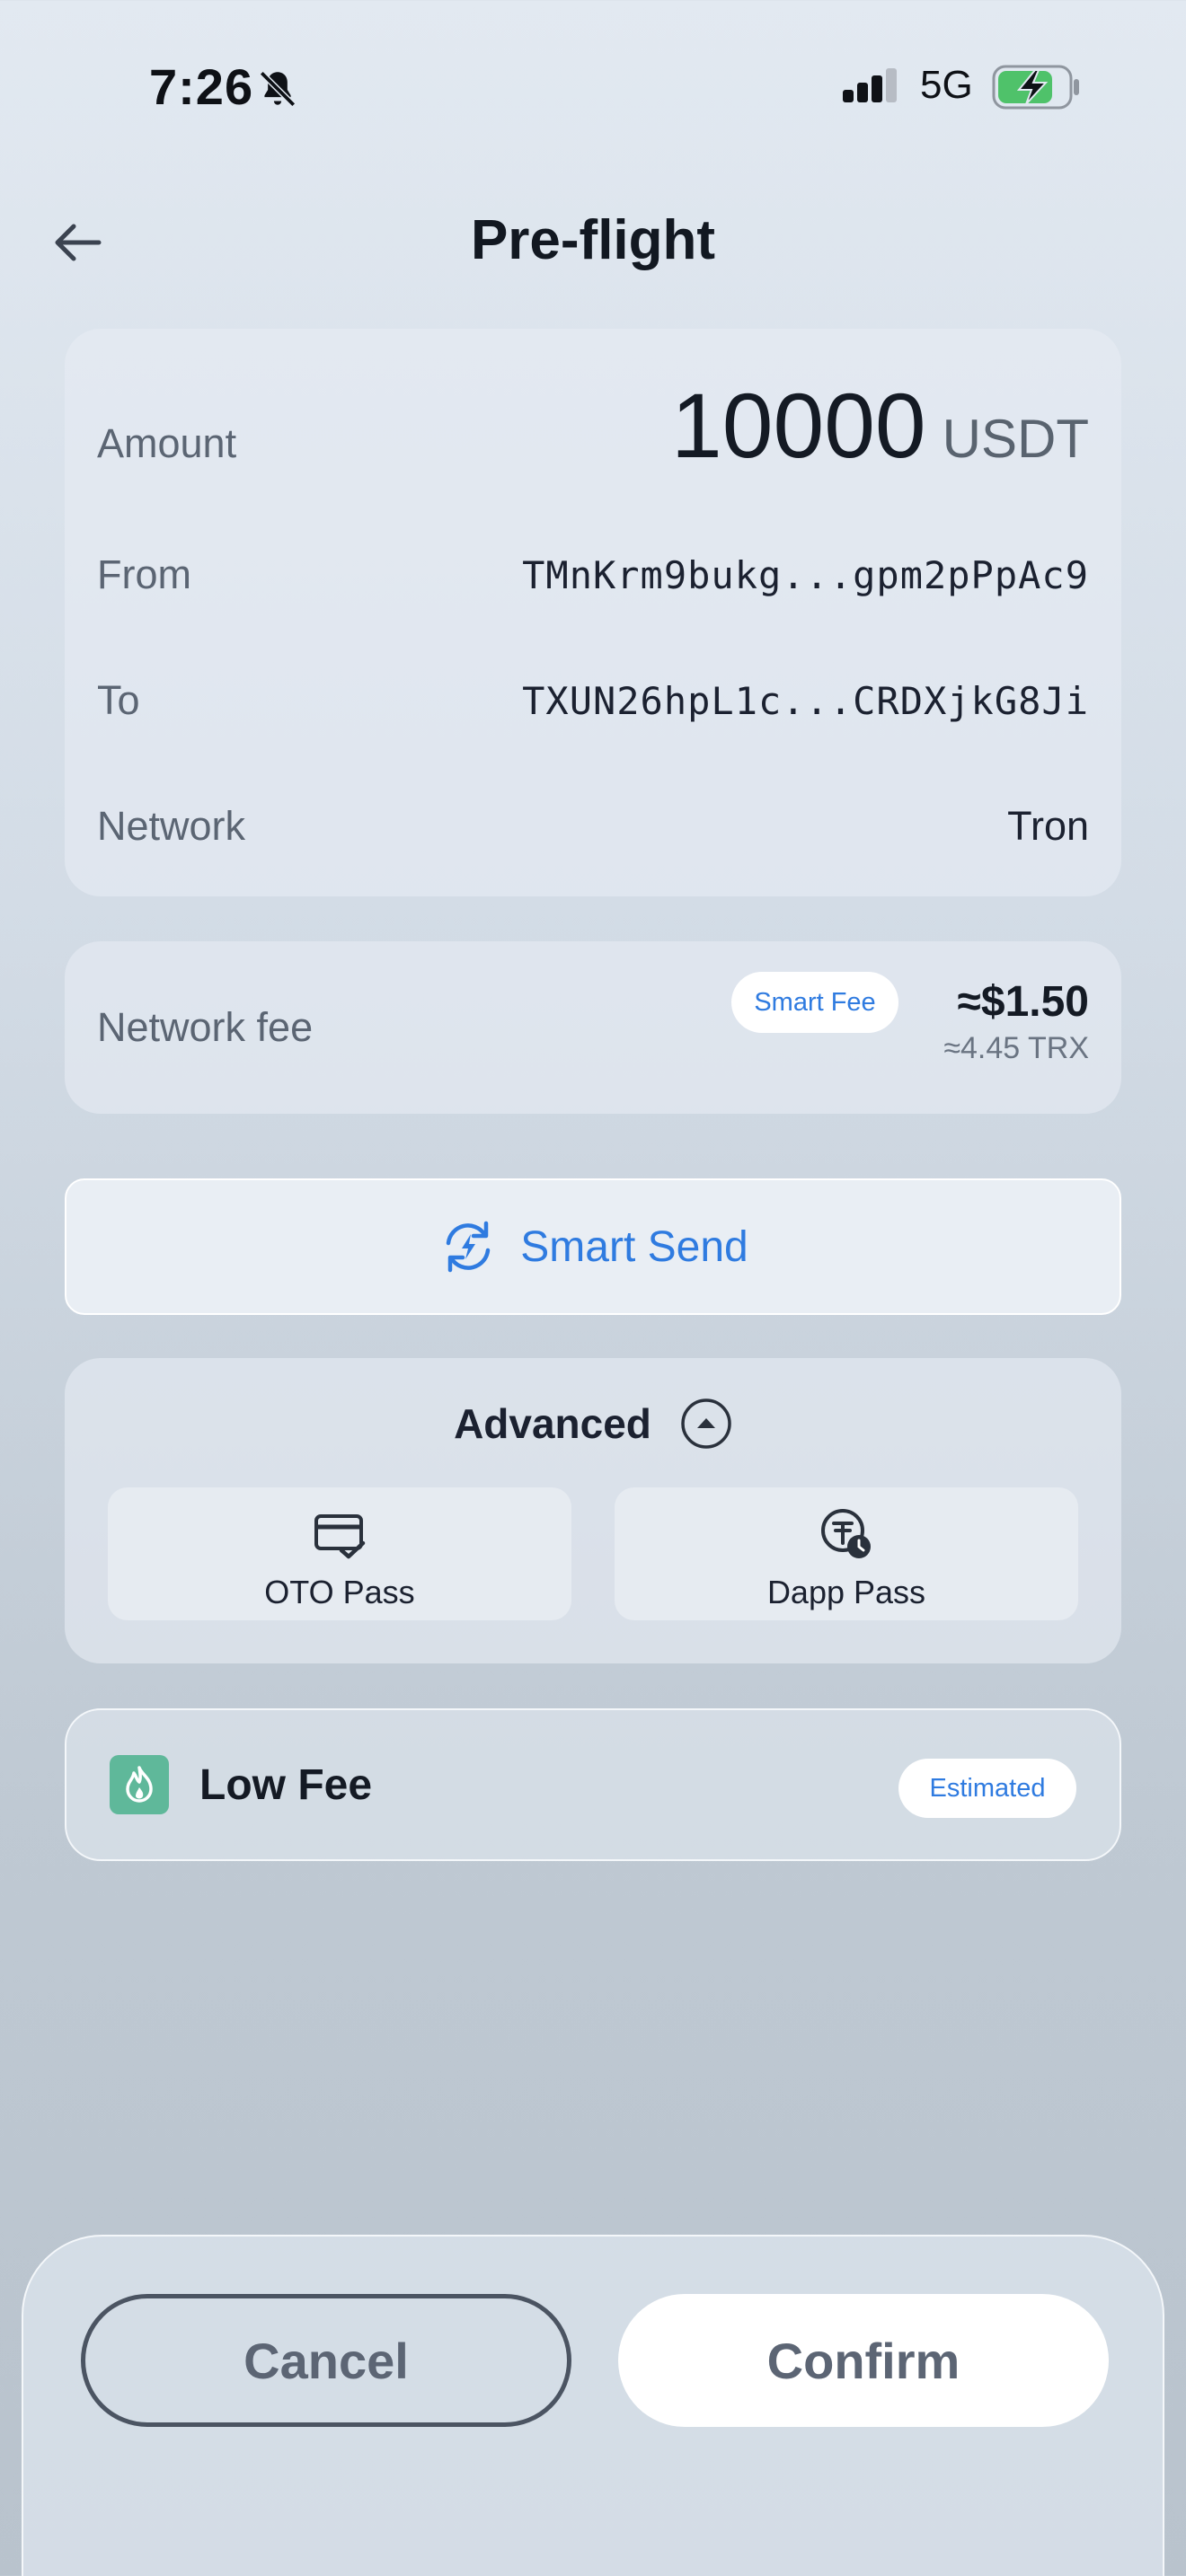 Image resolution: width=1186 pixels, height=2576 pixels. Describe the element at coordinates (987, 1788) in the screenshot. I see `estimated-badge: Estimated` at that location.